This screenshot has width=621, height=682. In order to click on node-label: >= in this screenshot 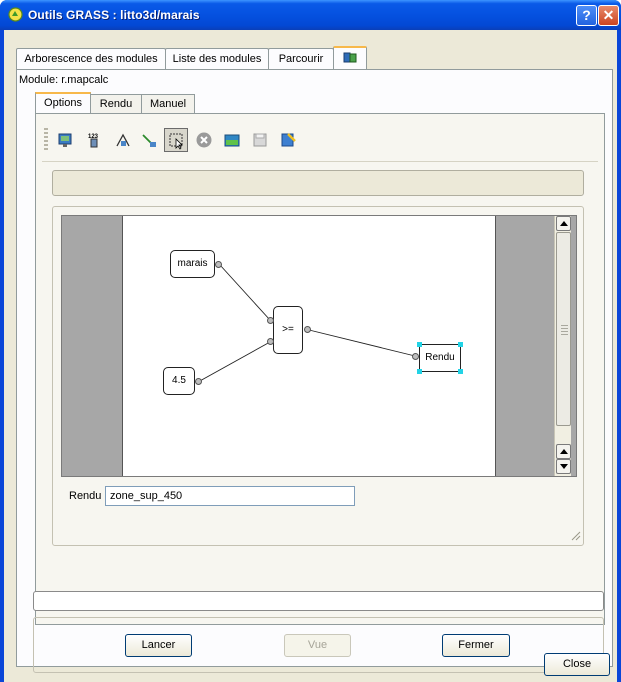, I will do `click(288, 329)`.